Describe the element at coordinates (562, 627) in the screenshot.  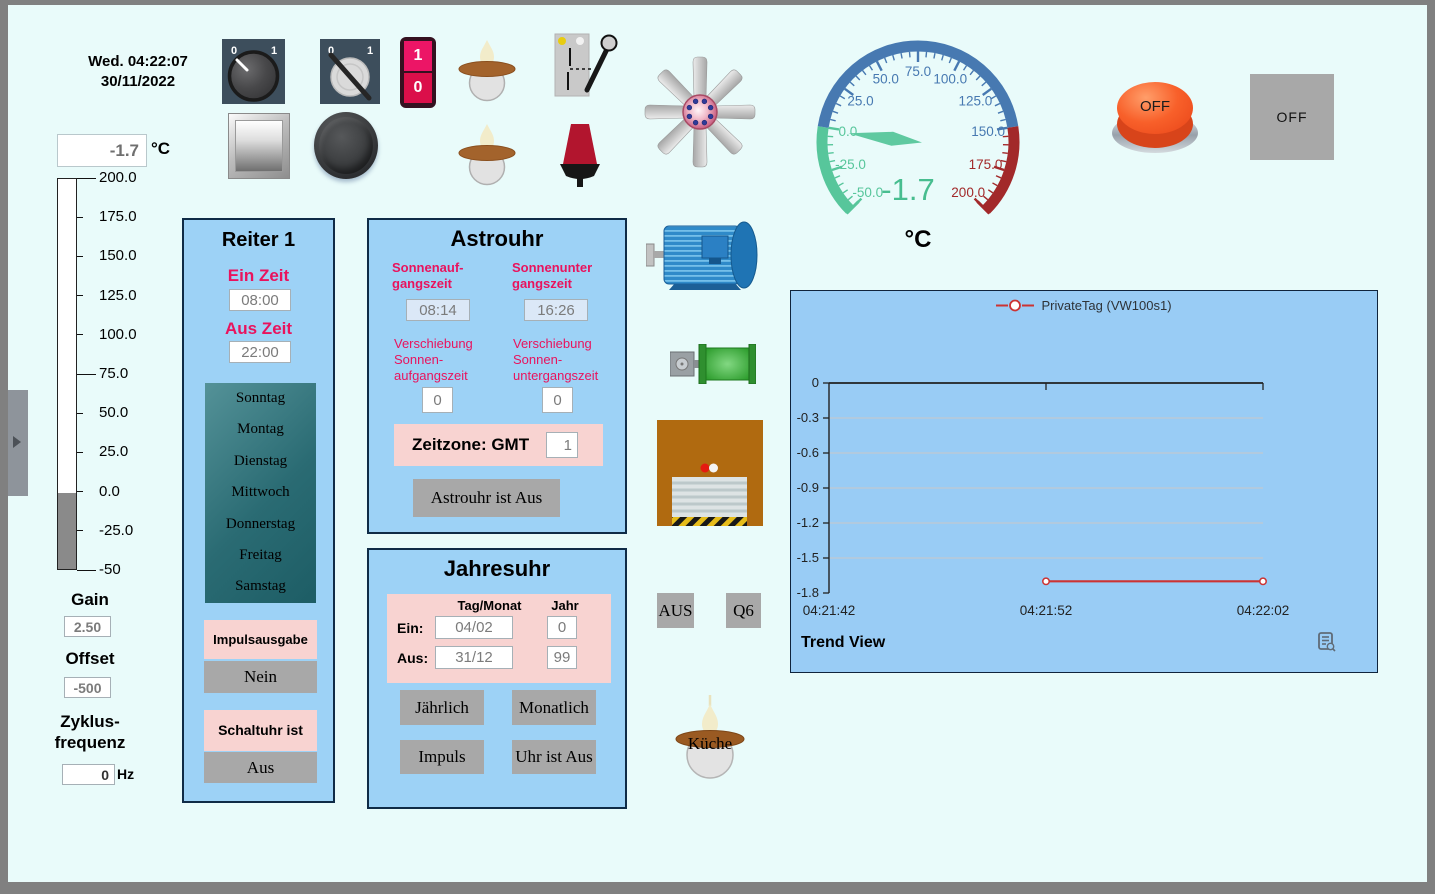
I see `ein-year-input: 0` at that location.